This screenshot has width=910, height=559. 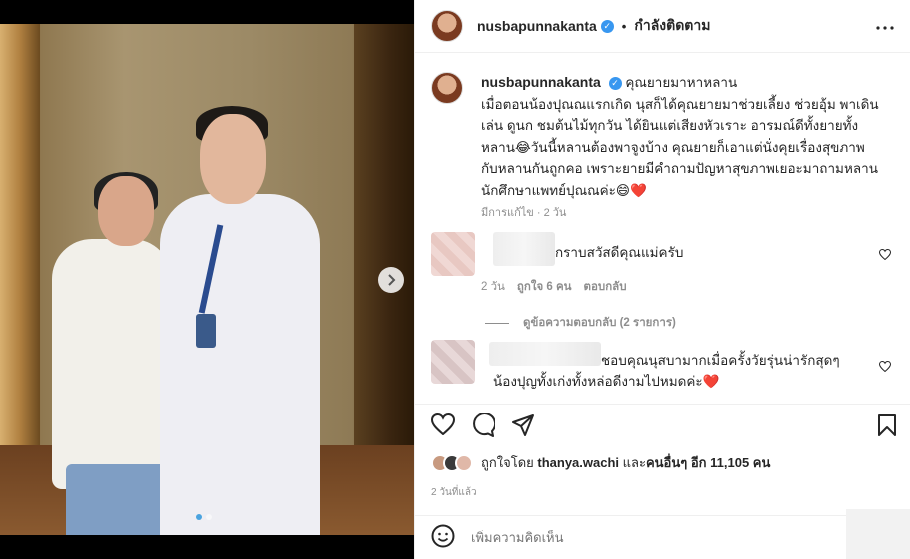 I want to click on likes-prefix: ถูกใจโดย, so click(x=507, y=462).